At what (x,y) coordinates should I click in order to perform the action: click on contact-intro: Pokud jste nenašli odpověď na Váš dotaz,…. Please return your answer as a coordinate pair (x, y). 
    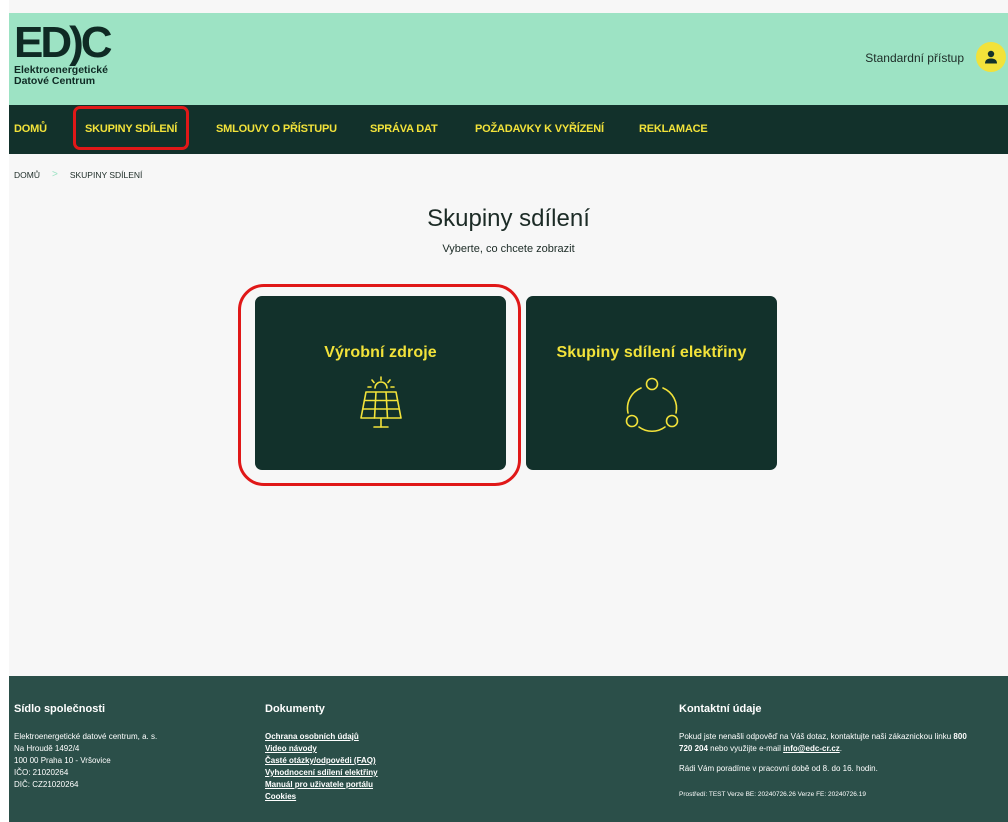
    Looking at the image, I should click on (816, 736).